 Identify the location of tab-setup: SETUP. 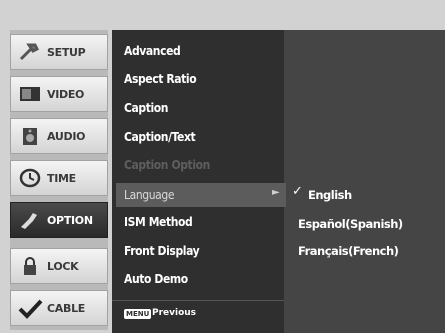
(59, 52).